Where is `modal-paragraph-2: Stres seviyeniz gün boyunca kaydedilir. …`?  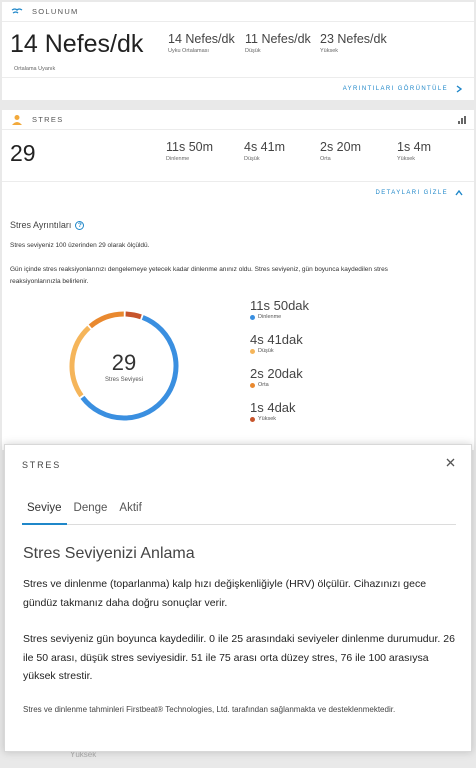 modal-paragraph-2: Stres seviyeniz gün boyunca kaydedilir. … is located at coordinates (239, 657).